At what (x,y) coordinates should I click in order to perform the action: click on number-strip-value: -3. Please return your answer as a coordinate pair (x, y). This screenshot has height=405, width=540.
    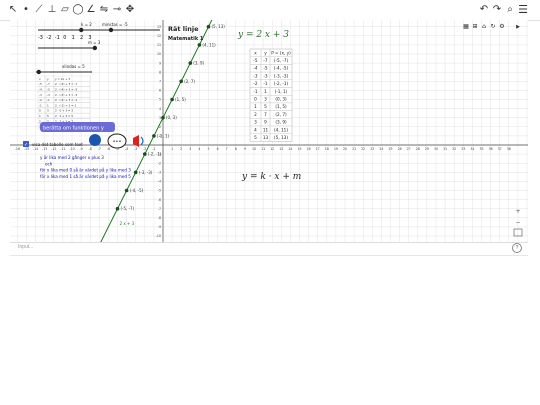
    Looking at the image, I should click on (40, 38).